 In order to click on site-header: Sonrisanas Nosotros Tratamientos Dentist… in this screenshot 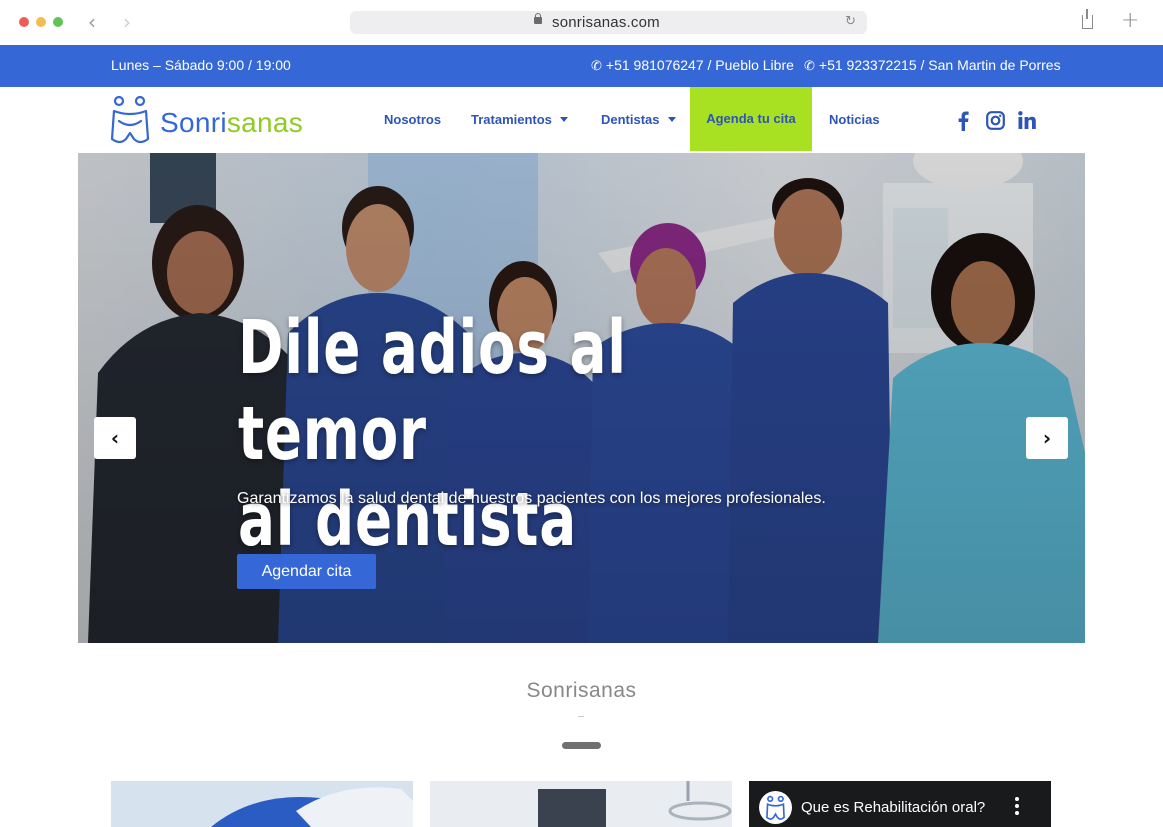, I will do `click(581, 120)`.